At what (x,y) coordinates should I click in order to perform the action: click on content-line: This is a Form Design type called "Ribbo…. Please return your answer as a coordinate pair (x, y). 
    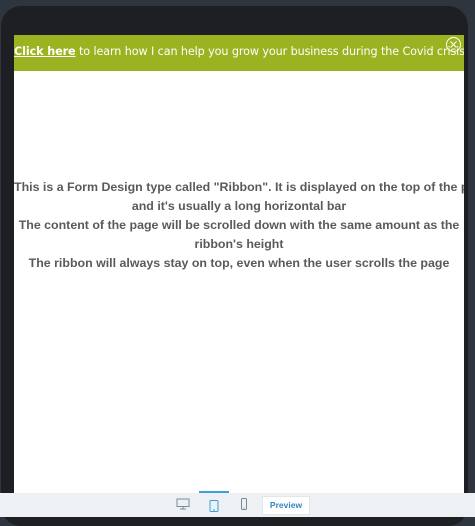
    Looking at the image, I should click on (239, 187).